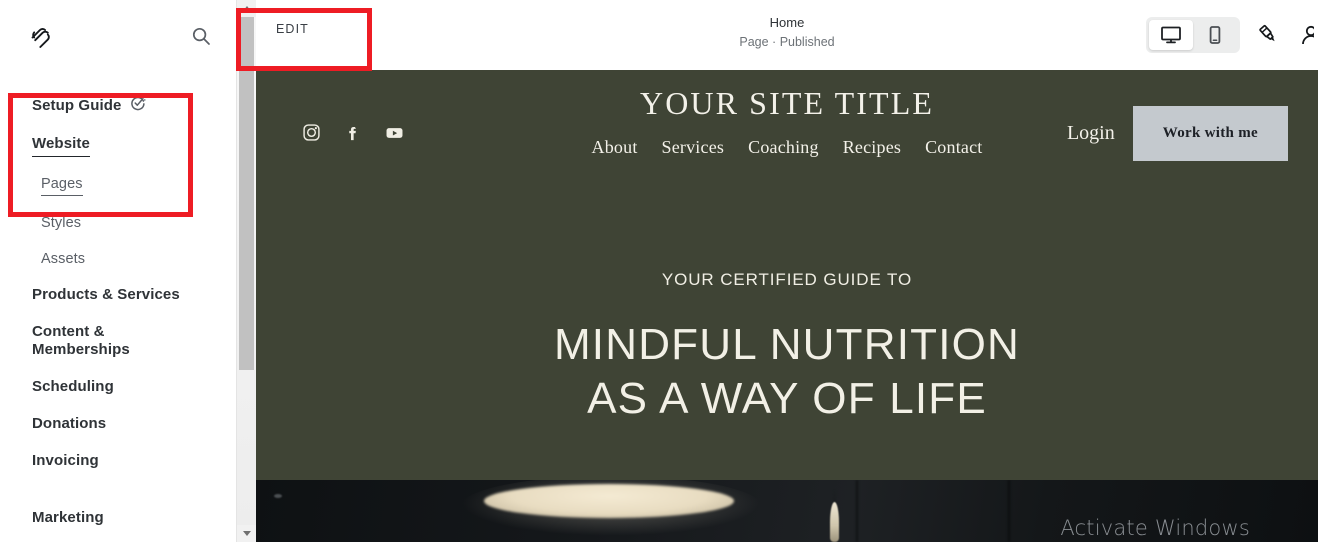 The image size is (1318, 542). I want to click on sidebar-item-setup-guide: Setup Guide, so click(118, 106).